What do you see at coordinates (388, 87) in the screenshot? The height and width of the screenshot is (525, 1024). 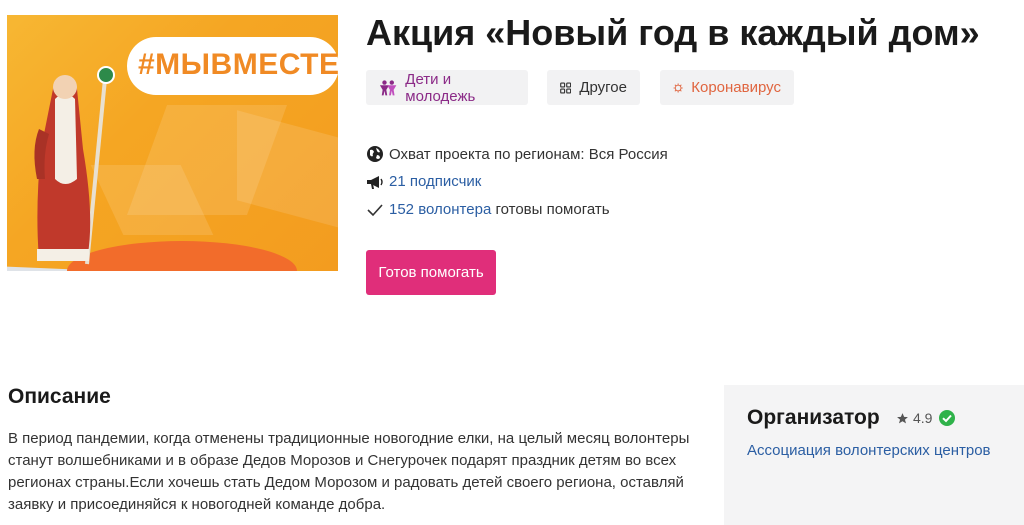 I see `people-icon` at bounding box center [388, 87].